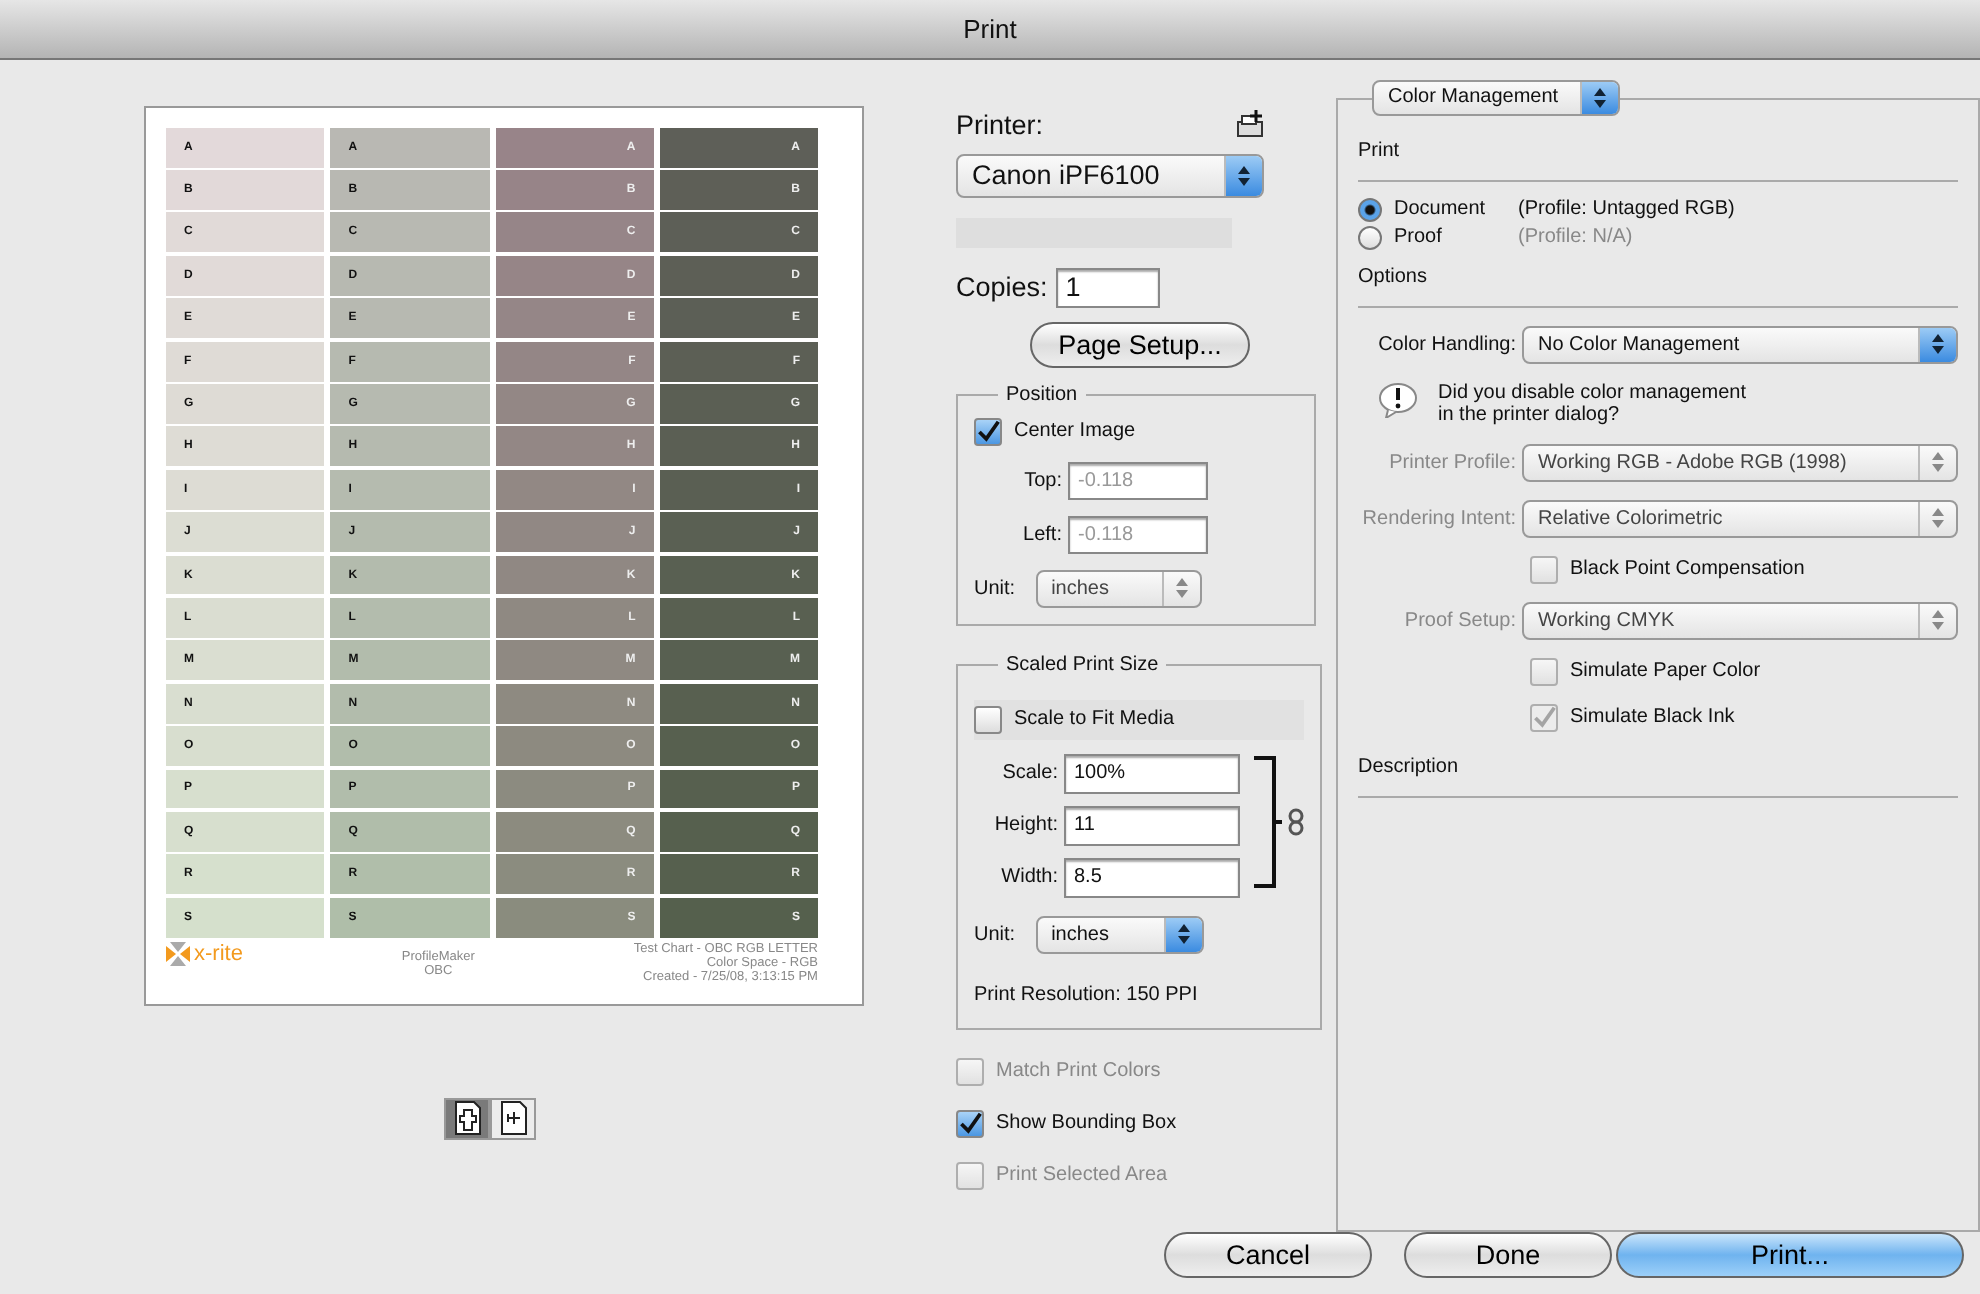  Describe the element at coordinates (990, 28) in the screenshot. I see `window-title: Print` at that location.